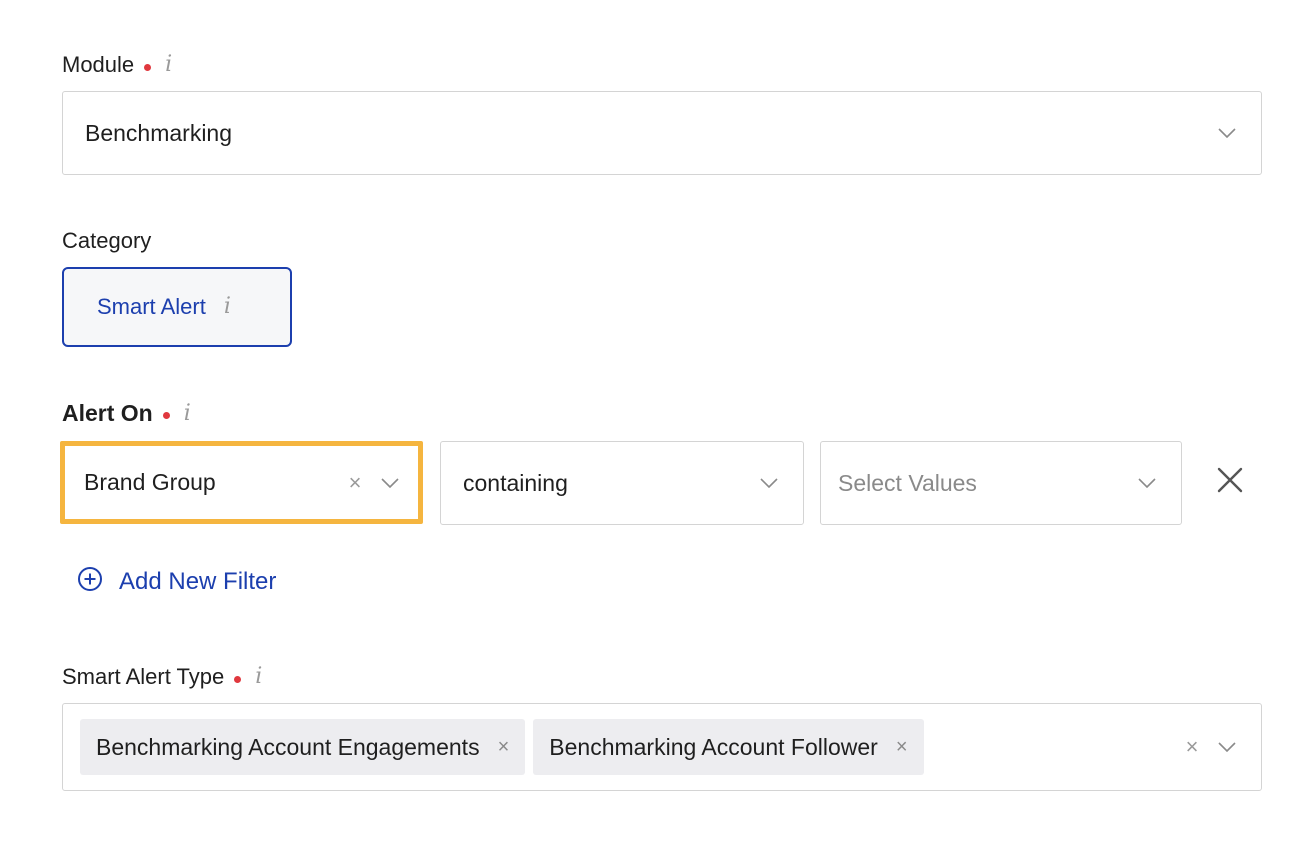  I want to click on add-new-filter-button: Add New Filter, so click(176, 581).